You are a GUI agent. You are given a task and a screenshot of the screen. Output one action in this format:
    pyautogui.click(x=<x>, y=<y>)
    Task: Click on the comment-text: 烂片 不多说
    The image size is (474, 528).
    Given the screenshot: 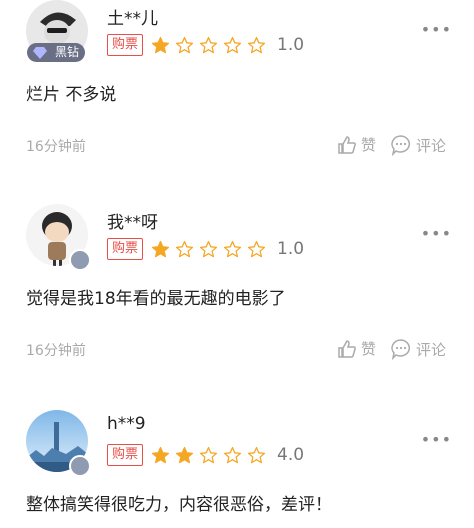 What is the action you would take?
    pyautogui.click(x=71, y=95)
    